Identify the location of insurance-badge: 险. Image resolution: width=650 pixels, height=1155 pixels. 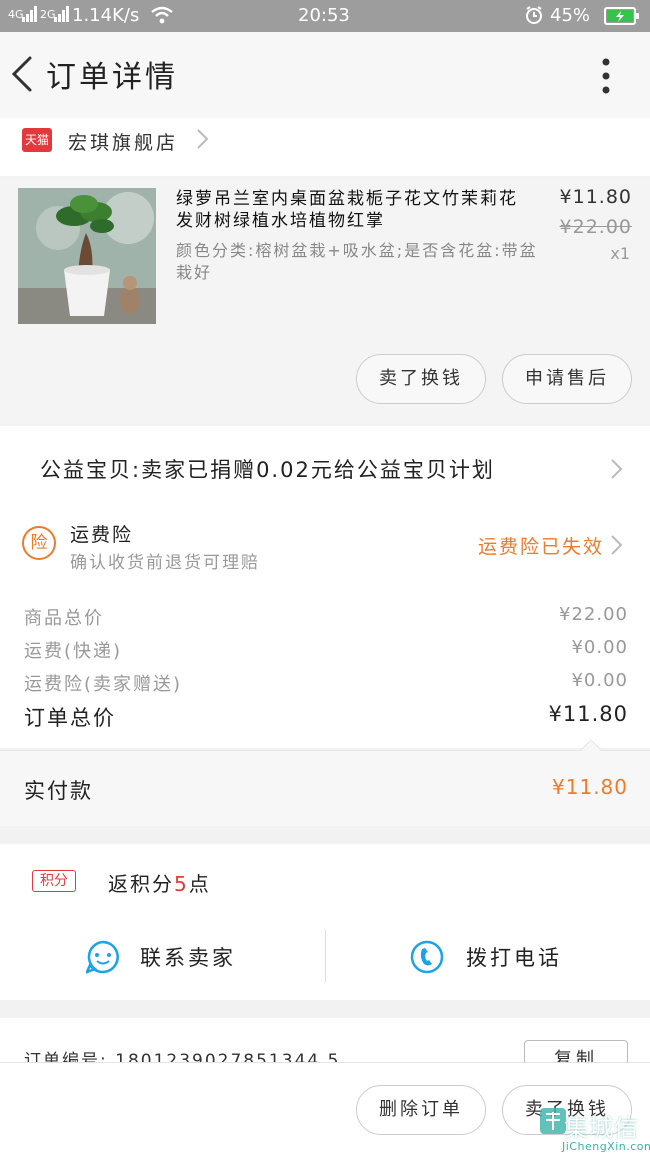
(39, 543).